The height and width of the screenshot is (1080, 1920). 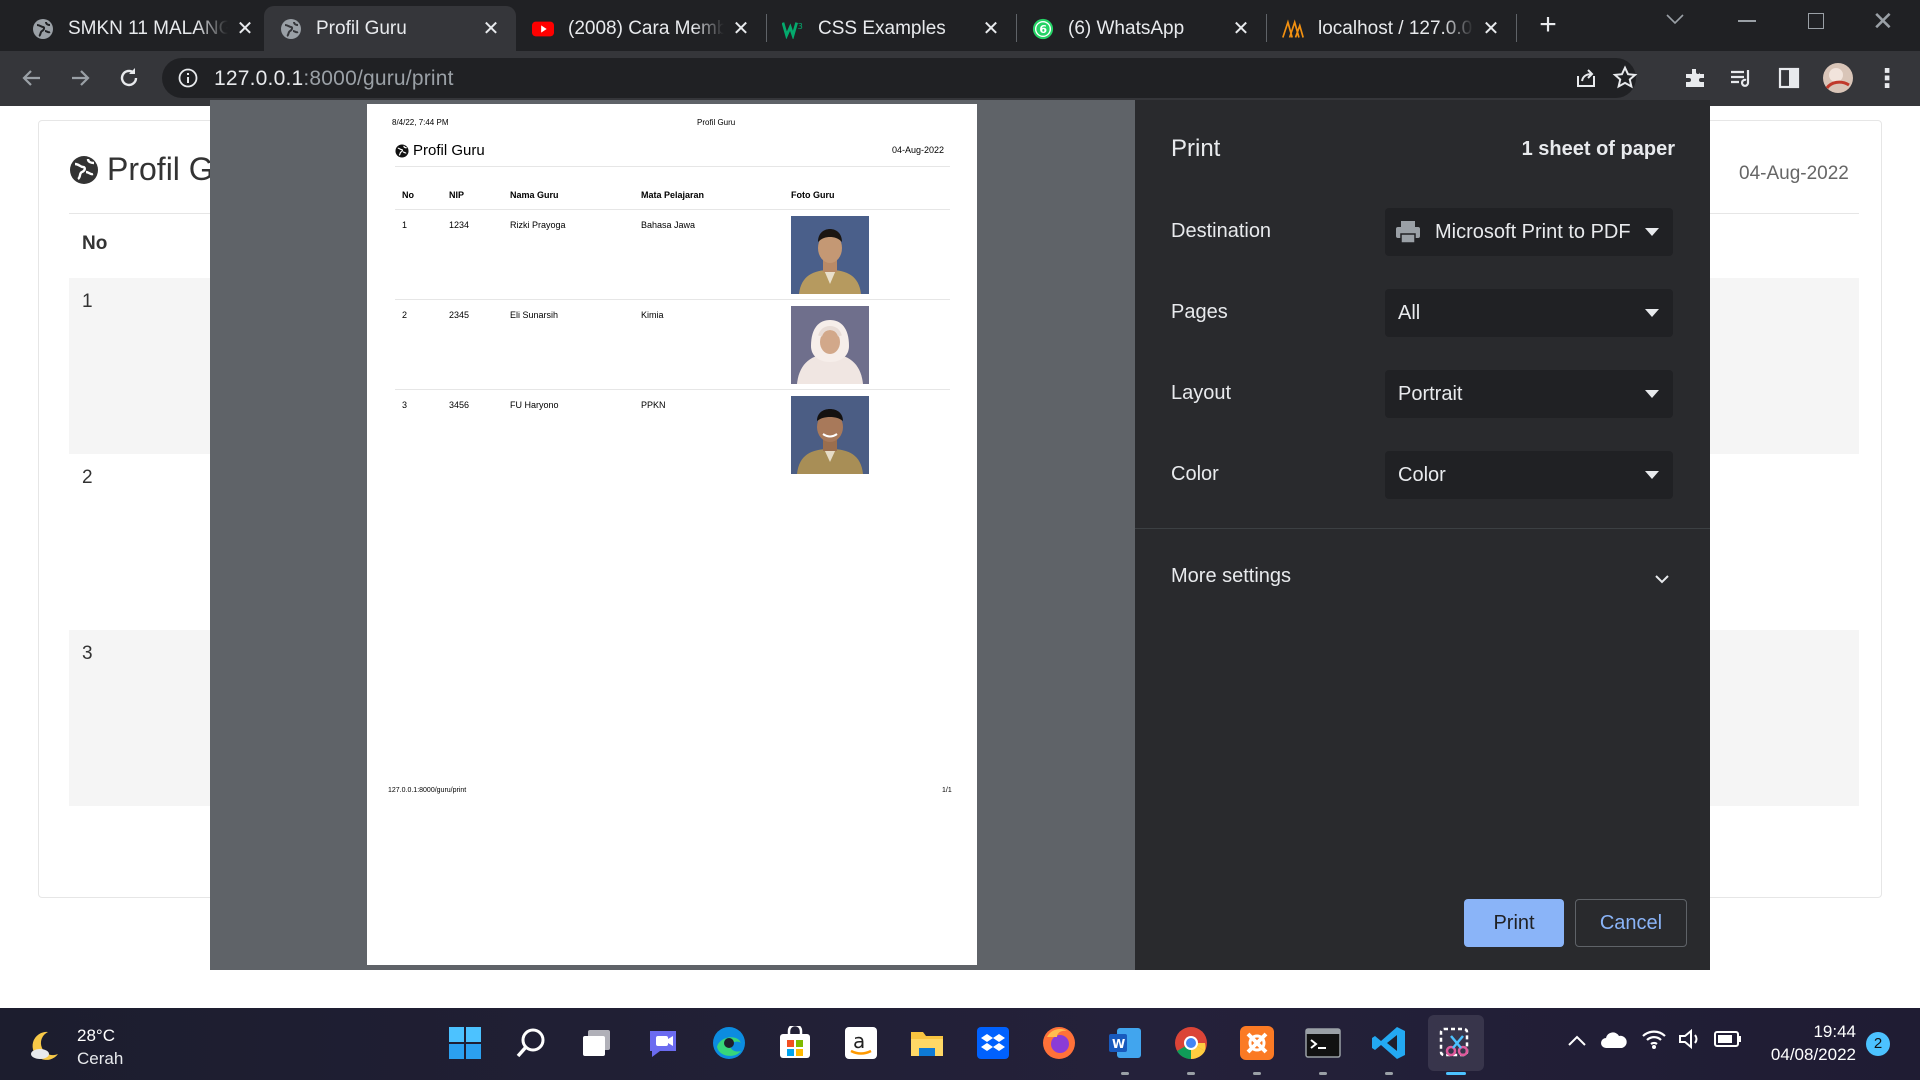 What do you see at coordinates (1834, 1031) in the screenshot?
I see `clock-time: 19:44` at bounding box center [1834, 1031].